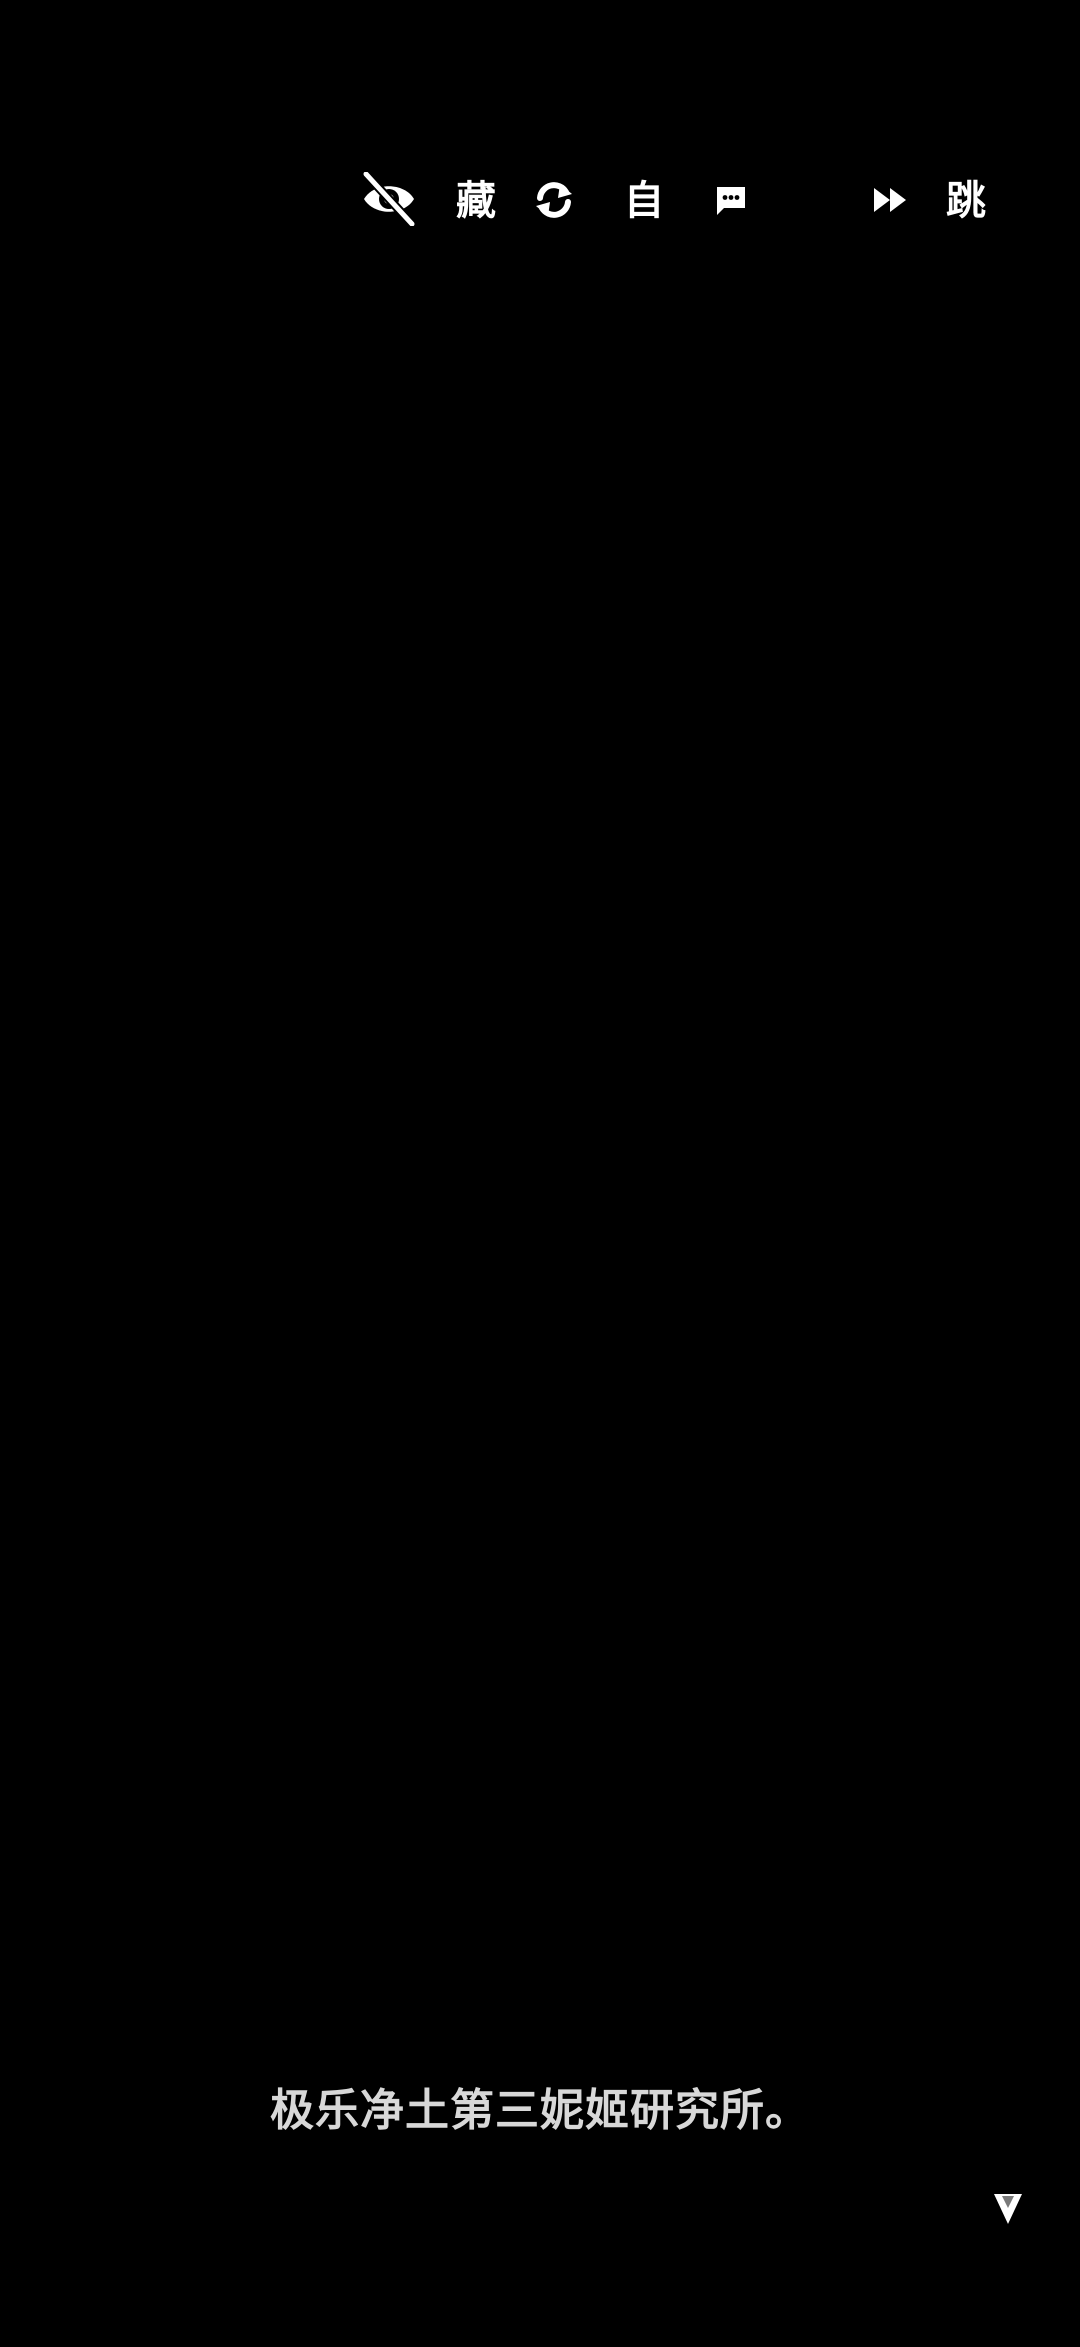 The width and height of the screenshot is (1080, 2347). I want to click on dialogue-log-button, so click(731, 201).